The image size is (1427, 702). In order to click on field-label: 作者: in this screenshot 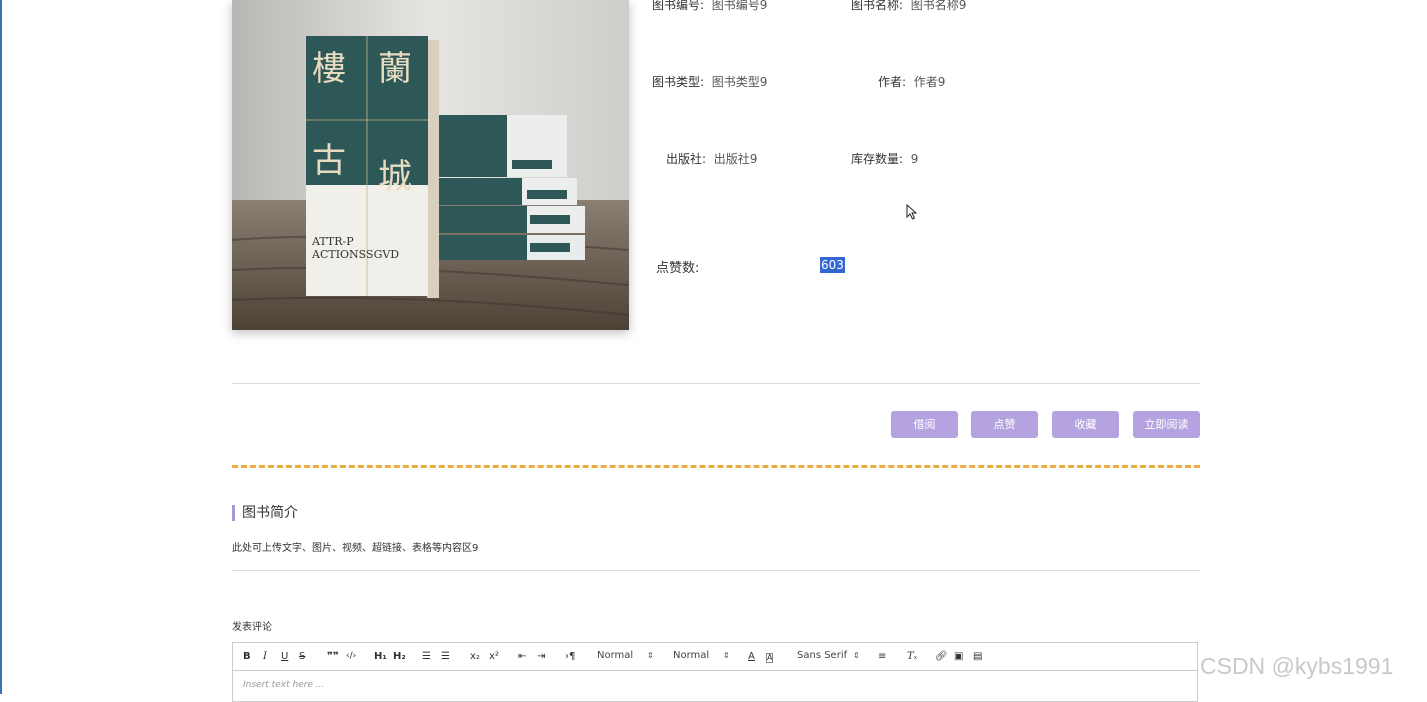, I will do `click(892, 82)`.